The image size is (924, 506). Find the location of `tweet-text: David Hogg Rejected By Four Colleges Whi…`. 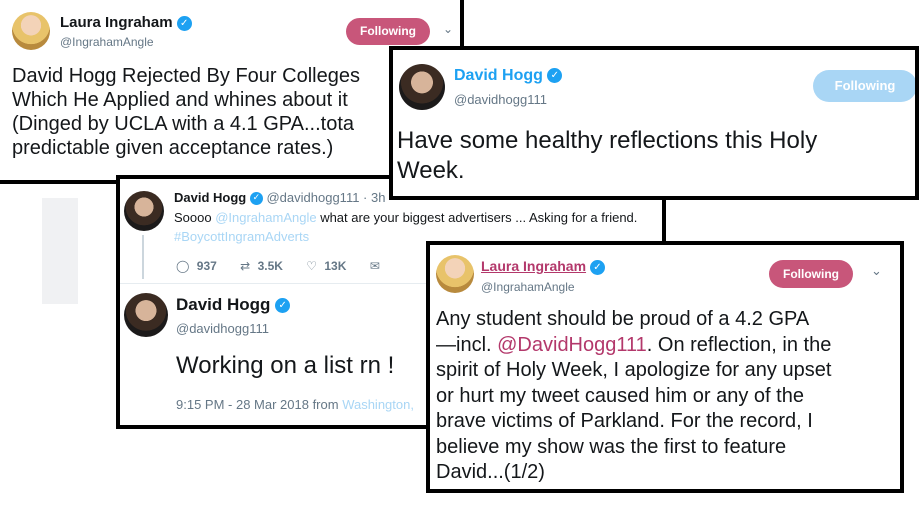

tweet-text: David Hogg Rejected By Four Colleges Whi… is located at coordinates (186, 112).